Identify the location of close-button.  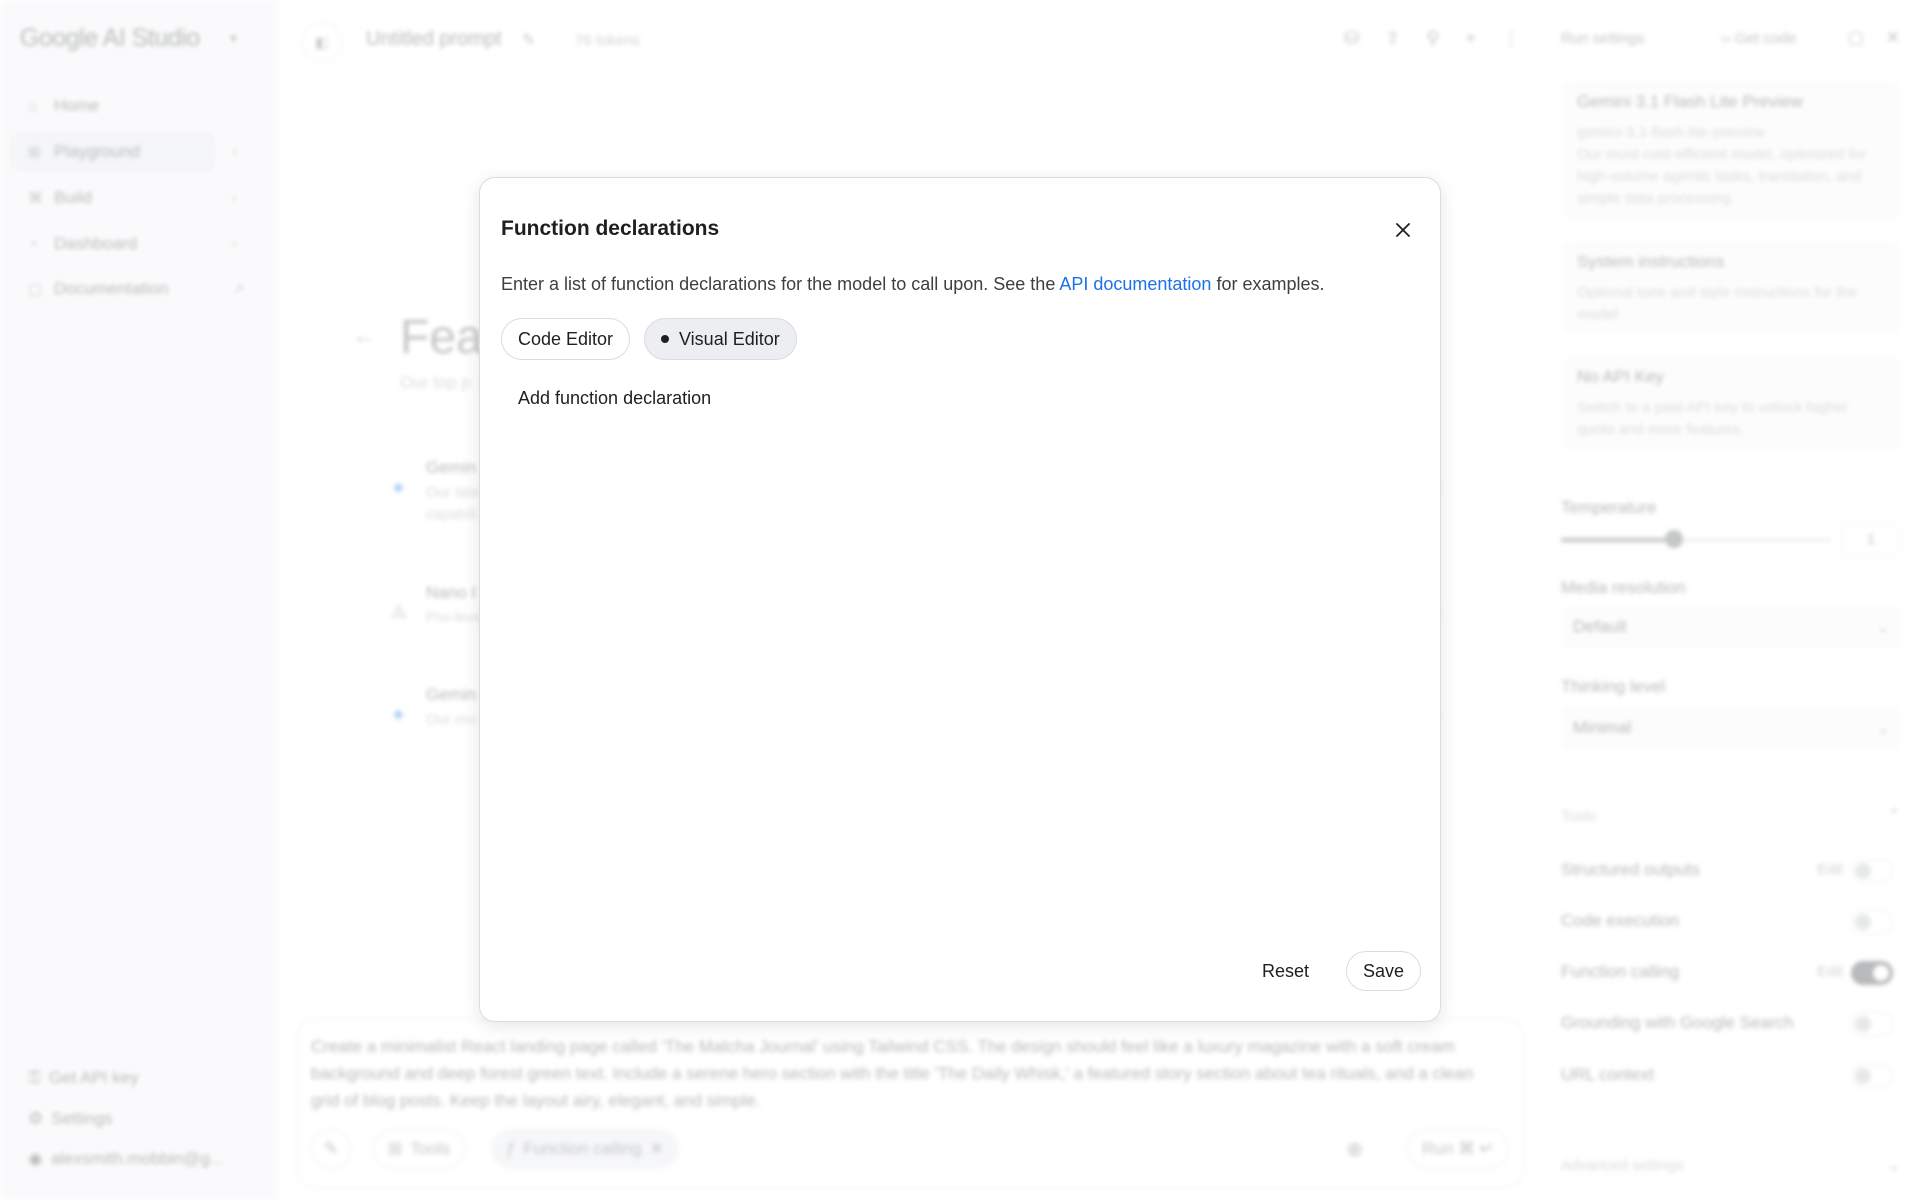
(1403, 230).